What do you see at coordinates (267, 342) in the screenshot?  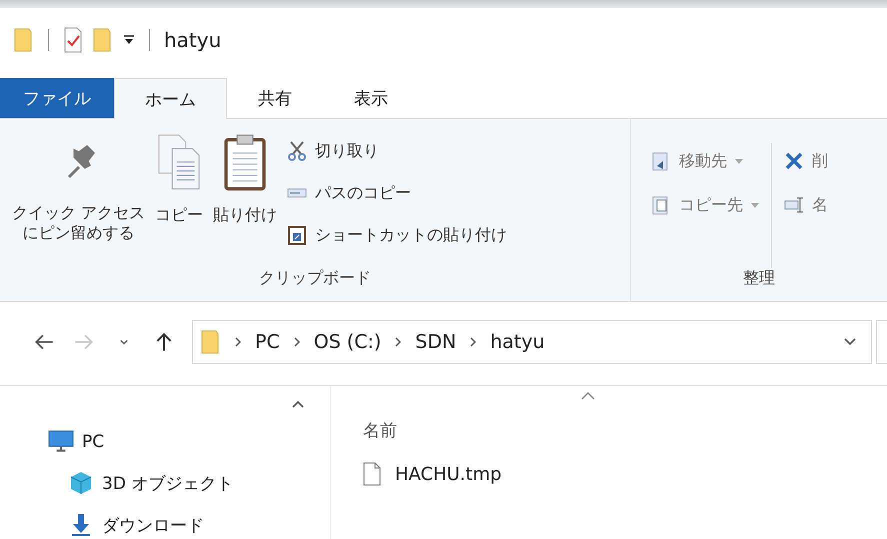 I see `breadcrumb: PC` at bounding box center [267, 342].